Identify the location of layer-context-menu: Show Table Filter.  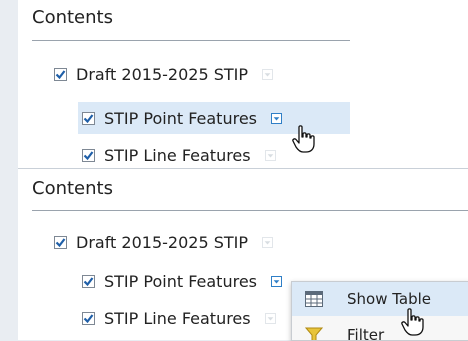
(379, 311).